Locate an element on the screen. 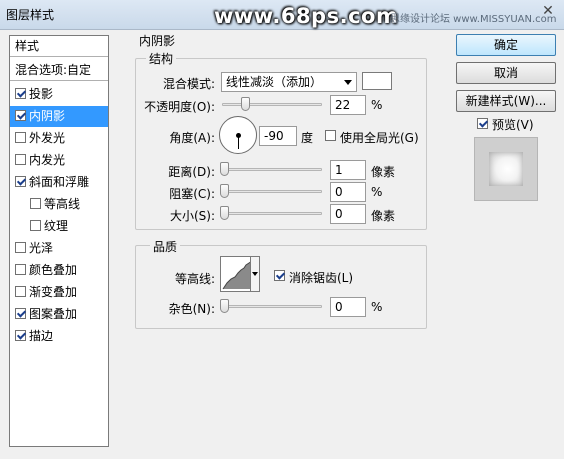 The image size is (564, 459). anti-alias-label: 消除锯齿(L) is located at coordinates (321, 278).